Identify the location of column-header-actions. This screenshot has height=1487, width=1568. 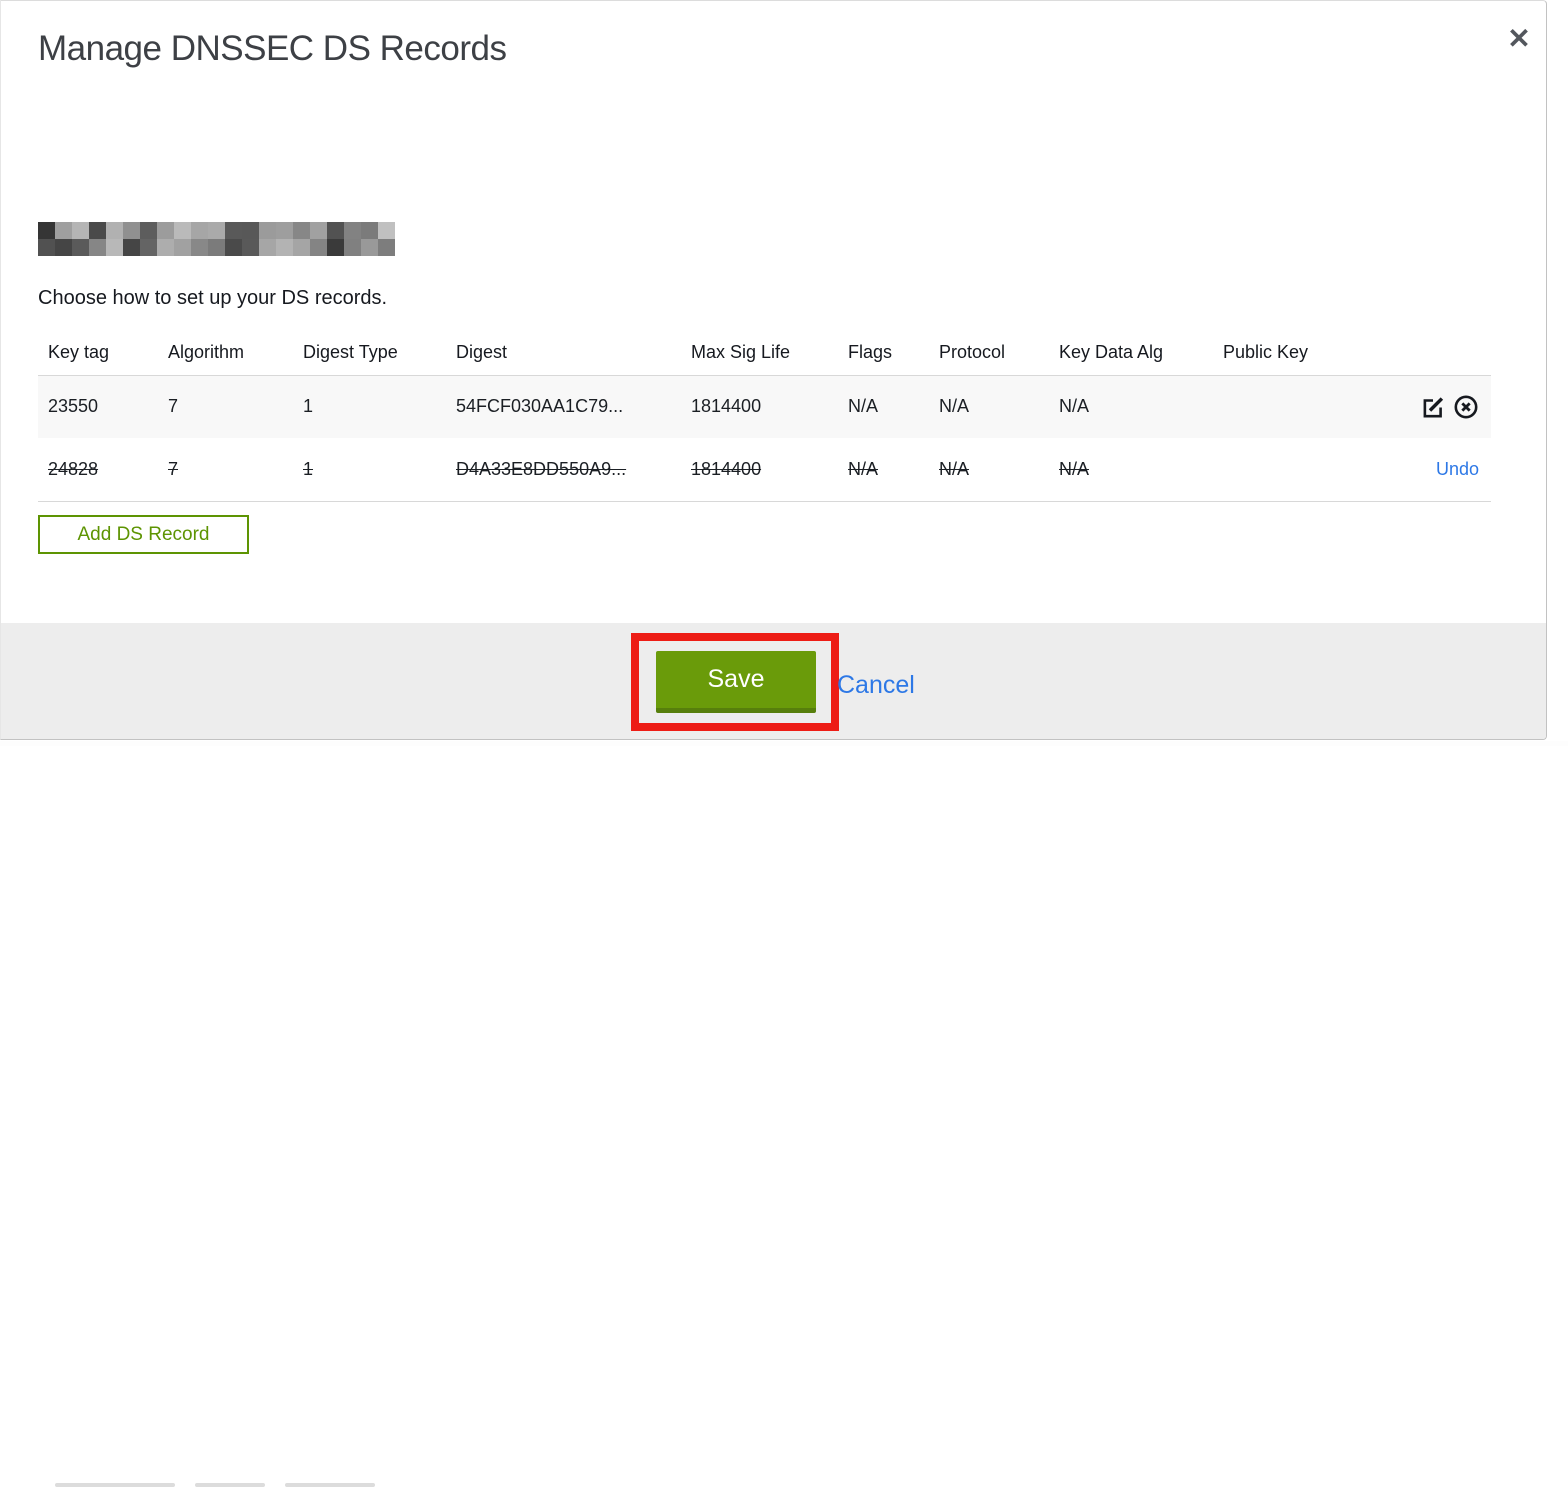
(1447, 353).